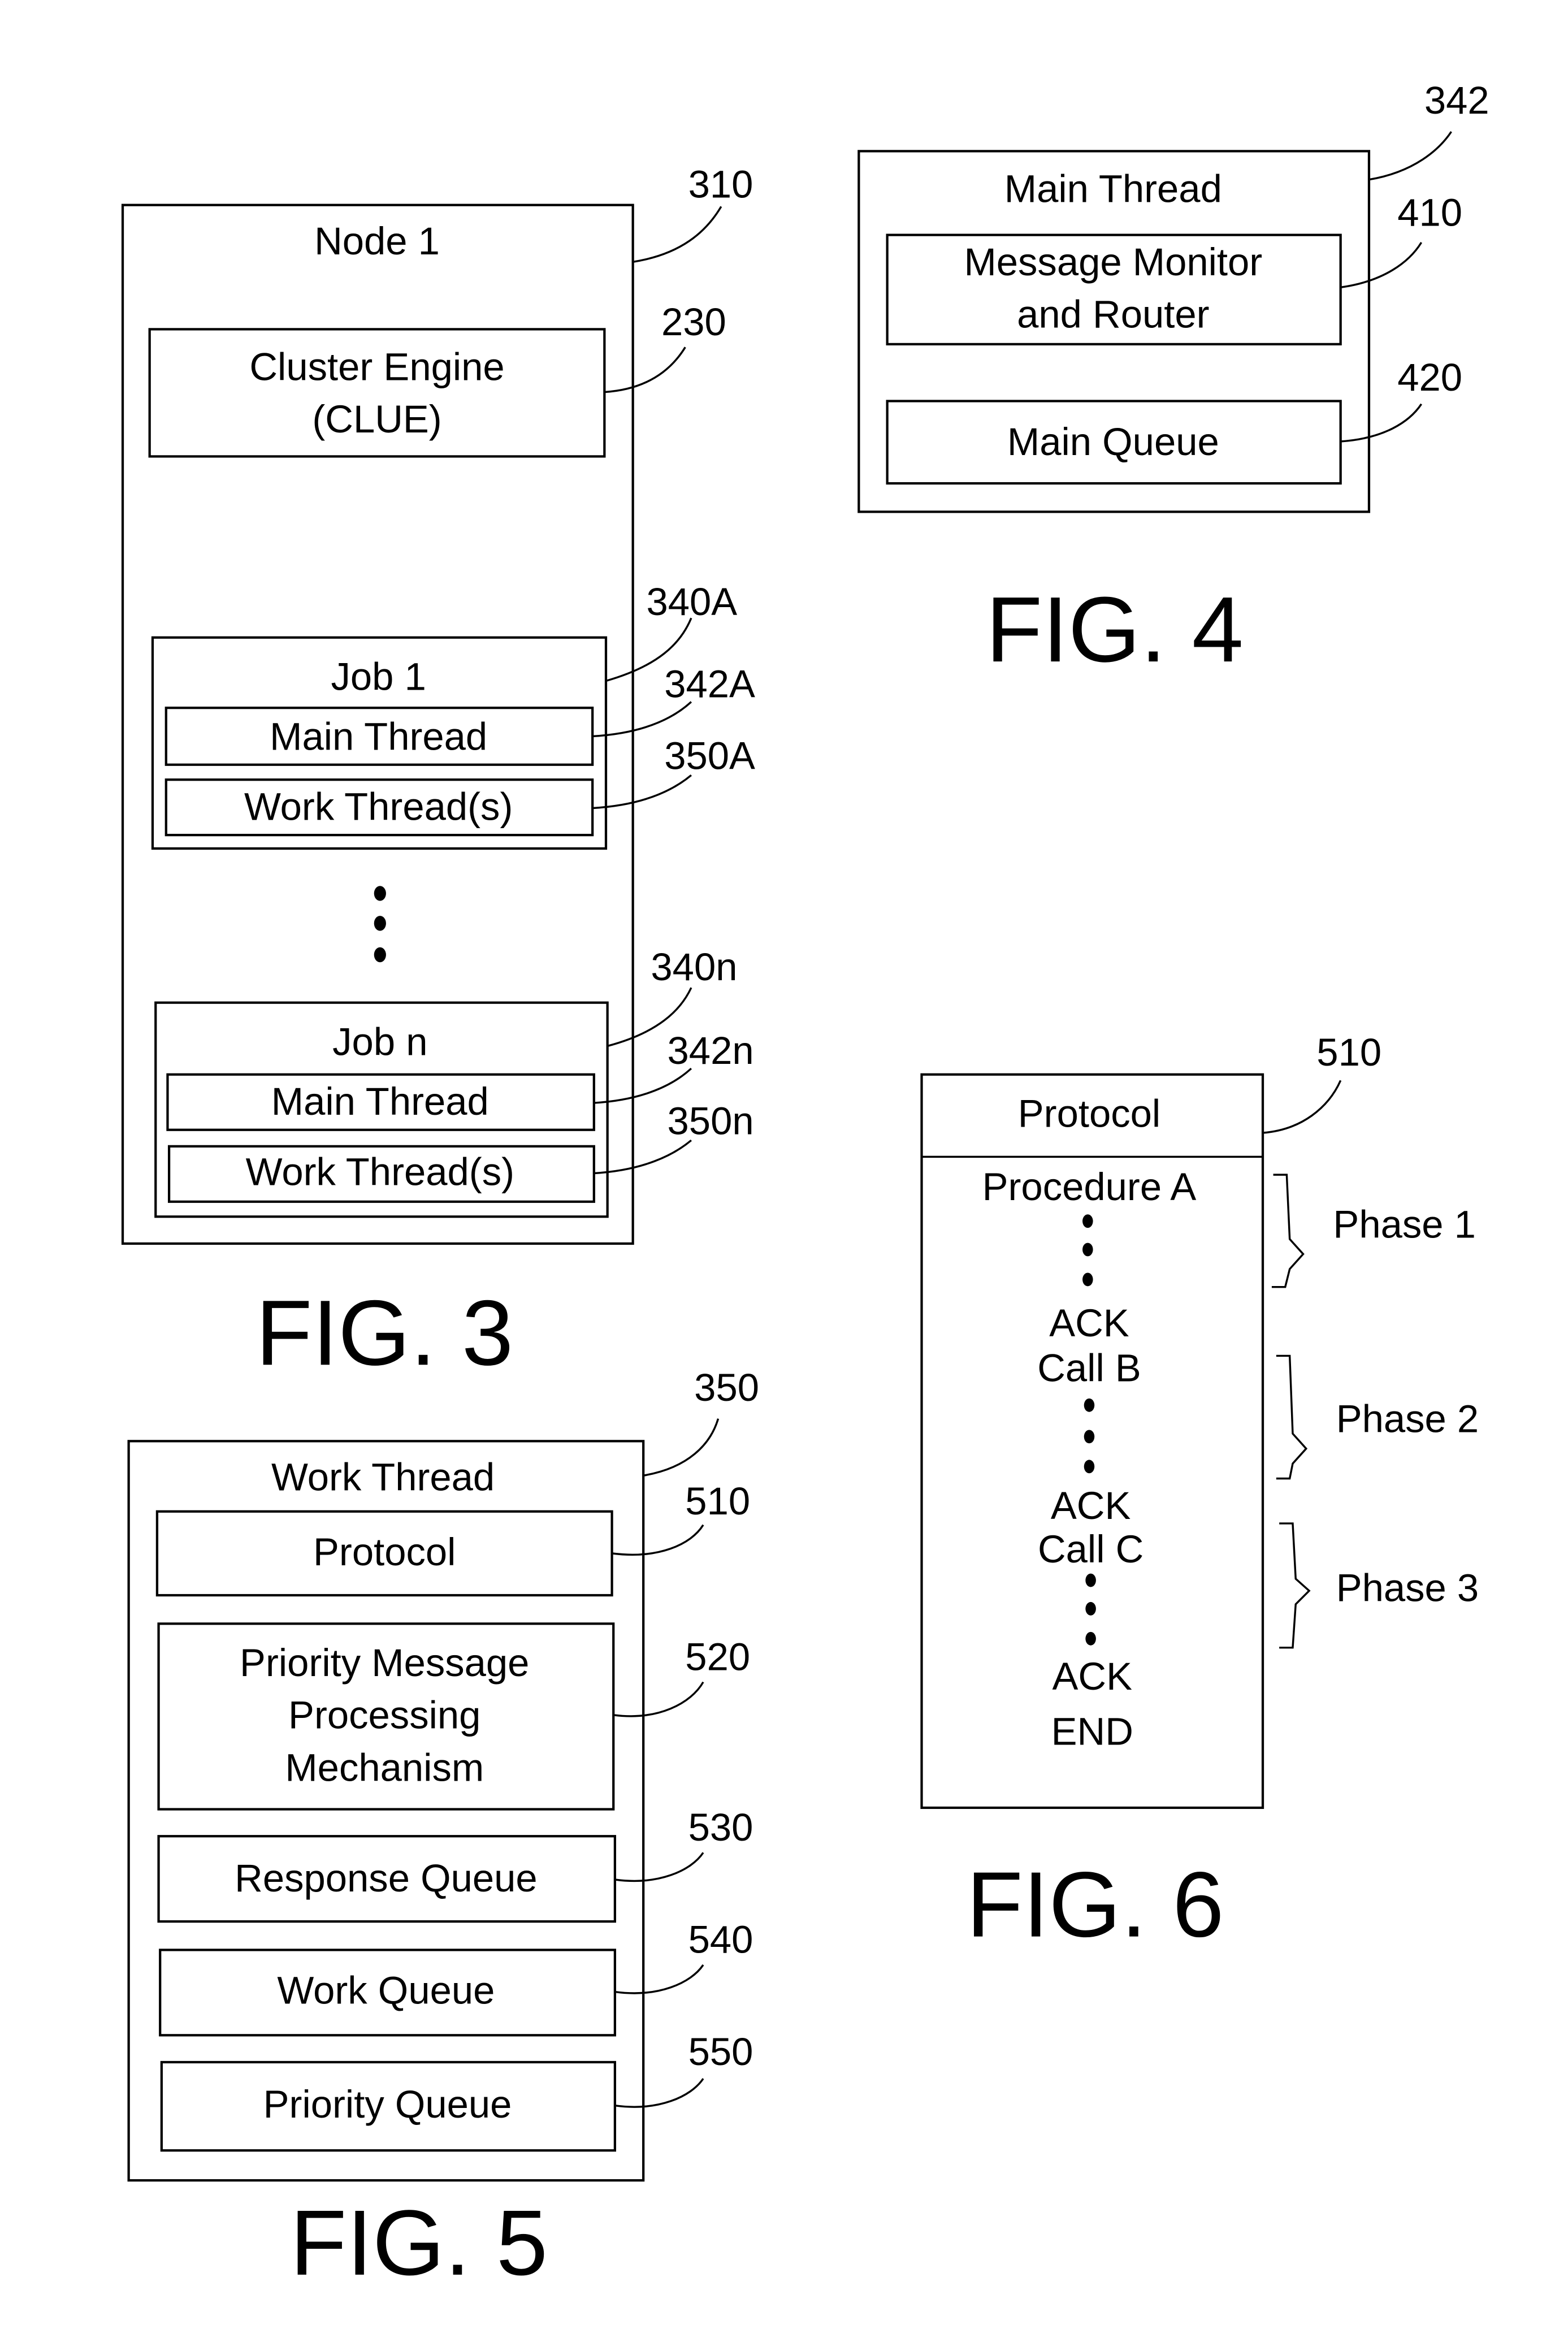 The height and width of the screenshot is (2342, 1568). I want to click on phase-2-label: Phase 2, so click(1407, 1418).